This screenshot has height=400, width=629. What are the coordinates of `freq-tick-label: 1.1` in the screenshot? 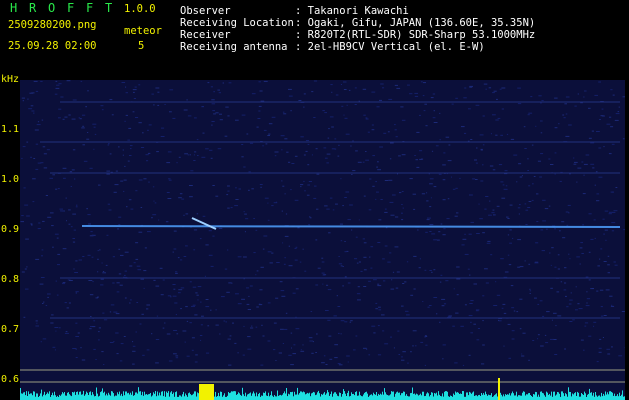 It's located at (10, 129).